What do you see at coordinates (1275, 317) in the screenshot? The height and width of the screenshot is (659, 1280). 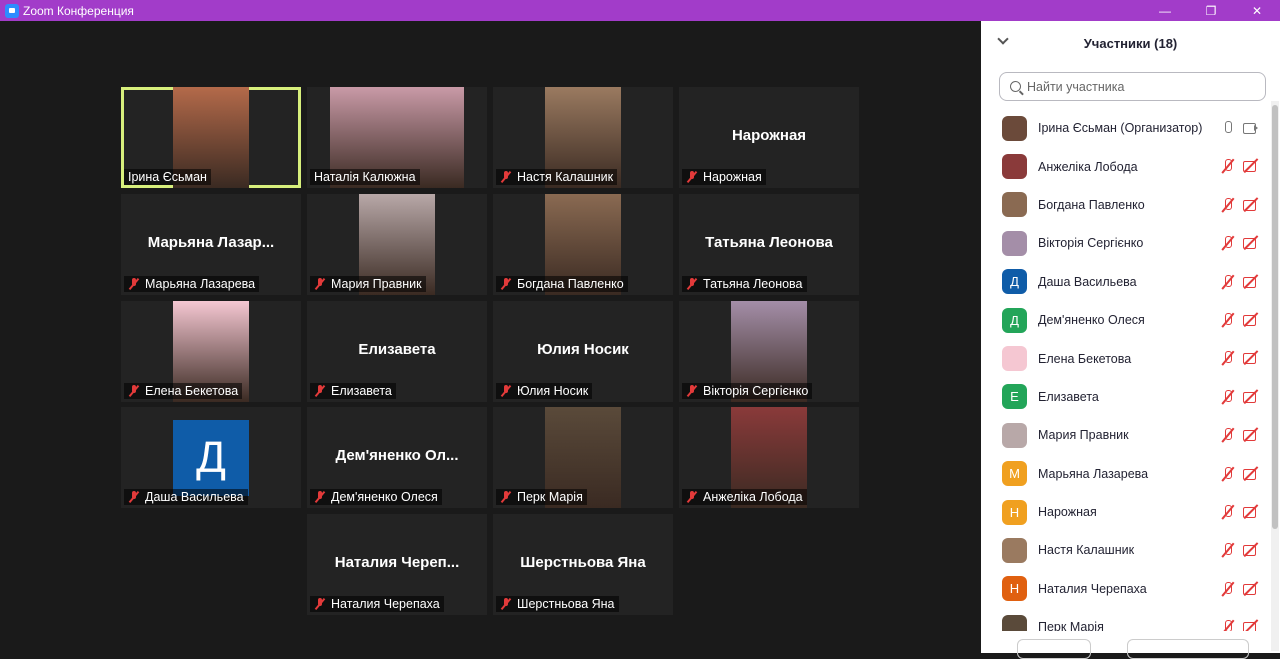 I see `scrollbar-thumb` at bounding box center [1275, 317].